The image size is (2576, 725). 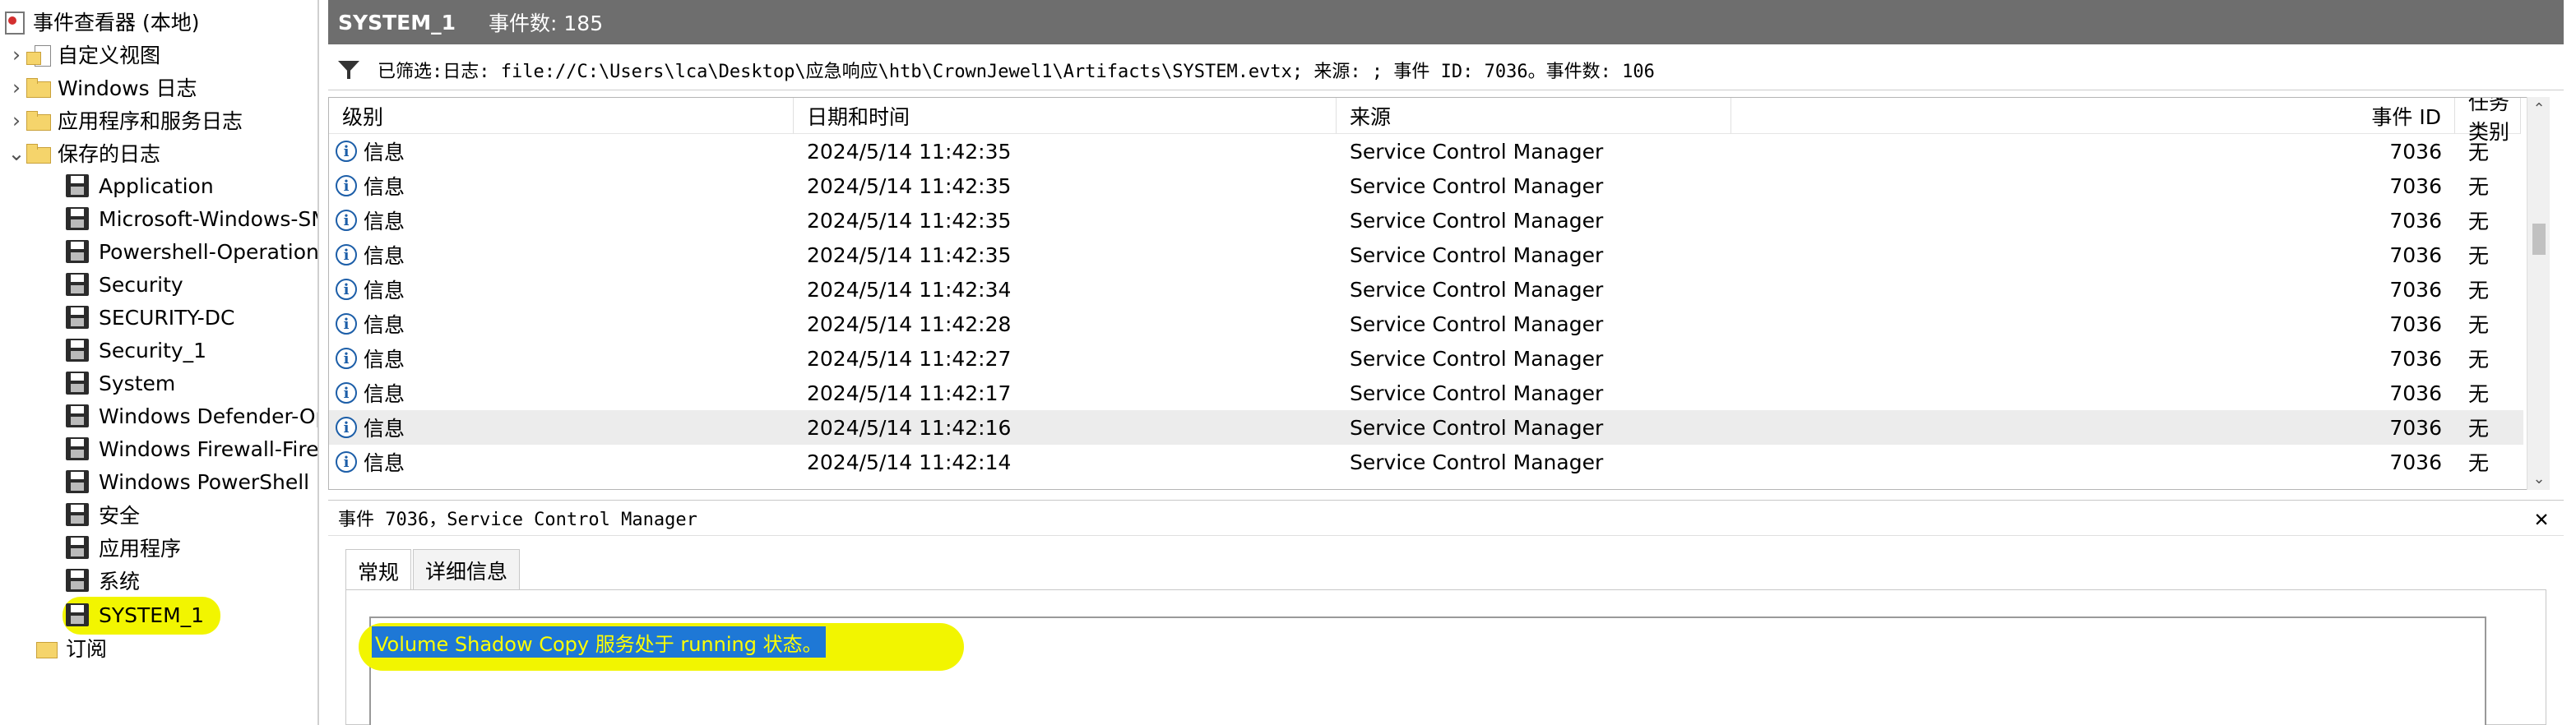 What do you see at coordinates (192, 448) in the screenshot?
I see `saved-log-item: Windows Firewall-Firewall` at bounding box center [192, 448].